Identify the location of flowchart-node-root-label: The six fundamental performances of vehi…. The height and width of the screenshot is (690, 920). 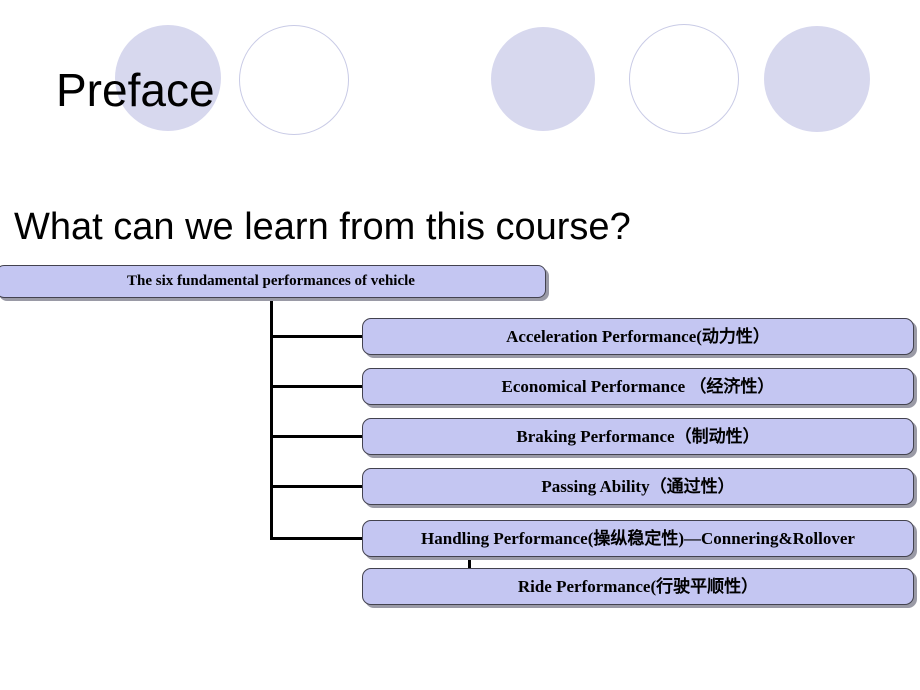
(271, 281).